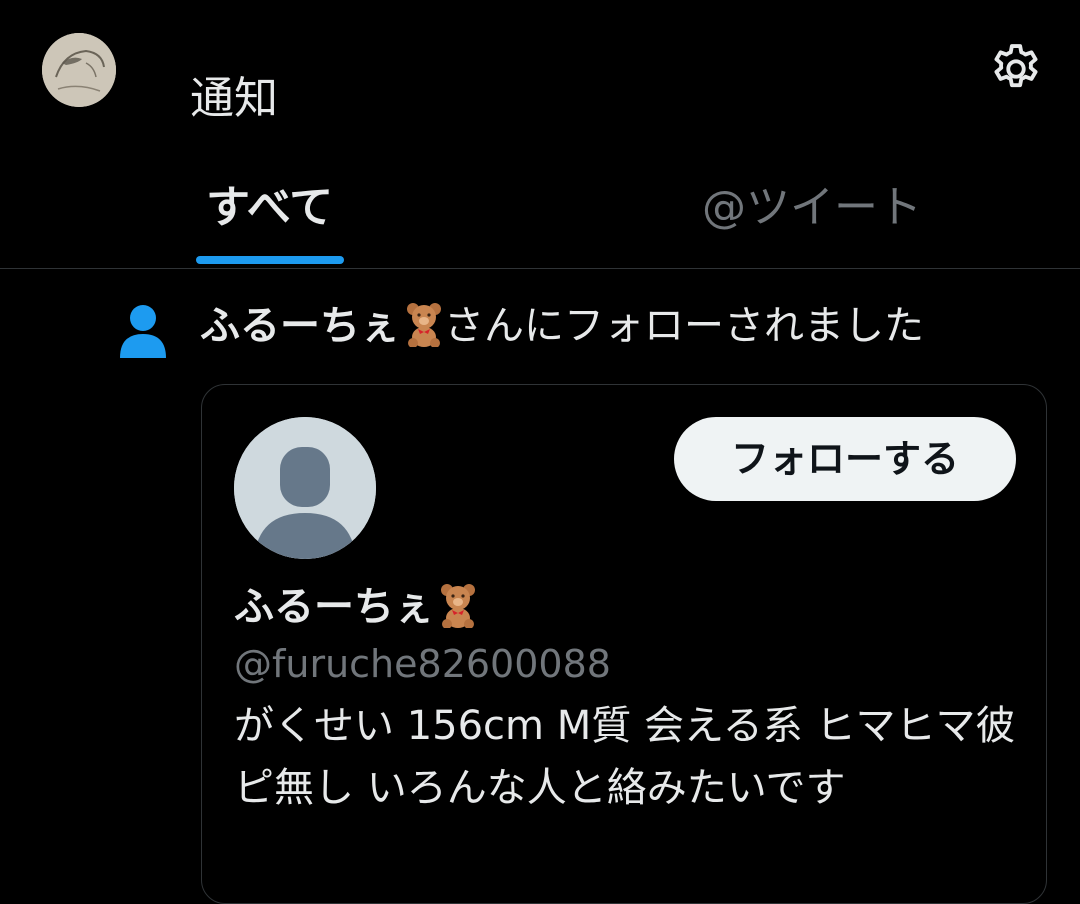  Describe the element at coordinates (270, 207) in the screenshot. I see `tab-all-label: すべて` at that location.